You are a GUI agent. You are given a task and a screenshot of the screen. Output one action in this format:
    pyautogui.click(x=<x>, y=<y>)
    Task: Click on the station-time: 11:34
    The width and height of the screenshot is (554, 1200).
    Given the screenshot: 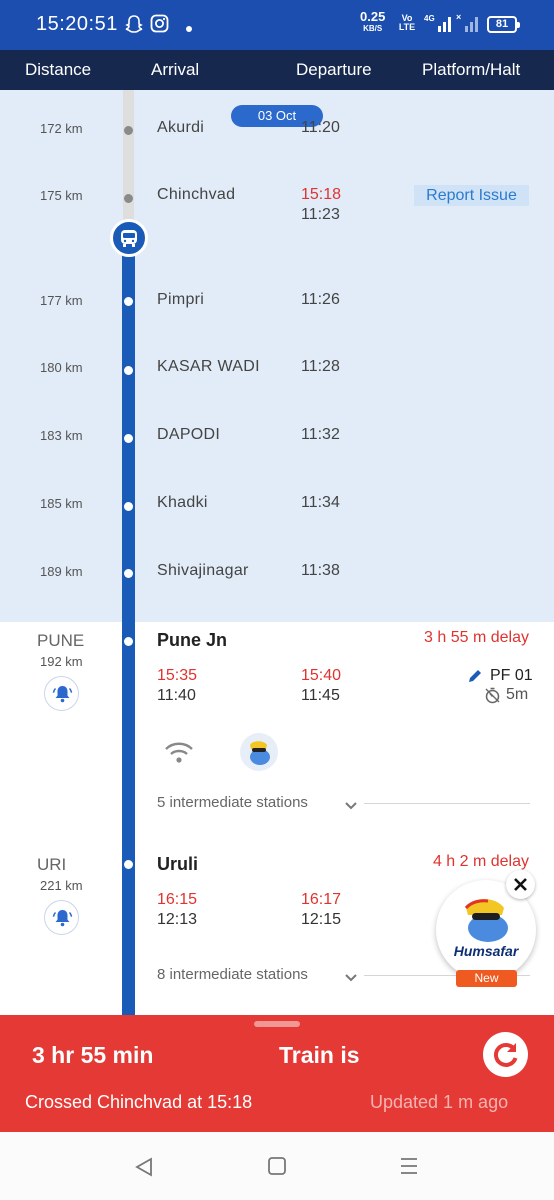 What is the action you would take?
    pyautogui.click(x=320, y=502)
    